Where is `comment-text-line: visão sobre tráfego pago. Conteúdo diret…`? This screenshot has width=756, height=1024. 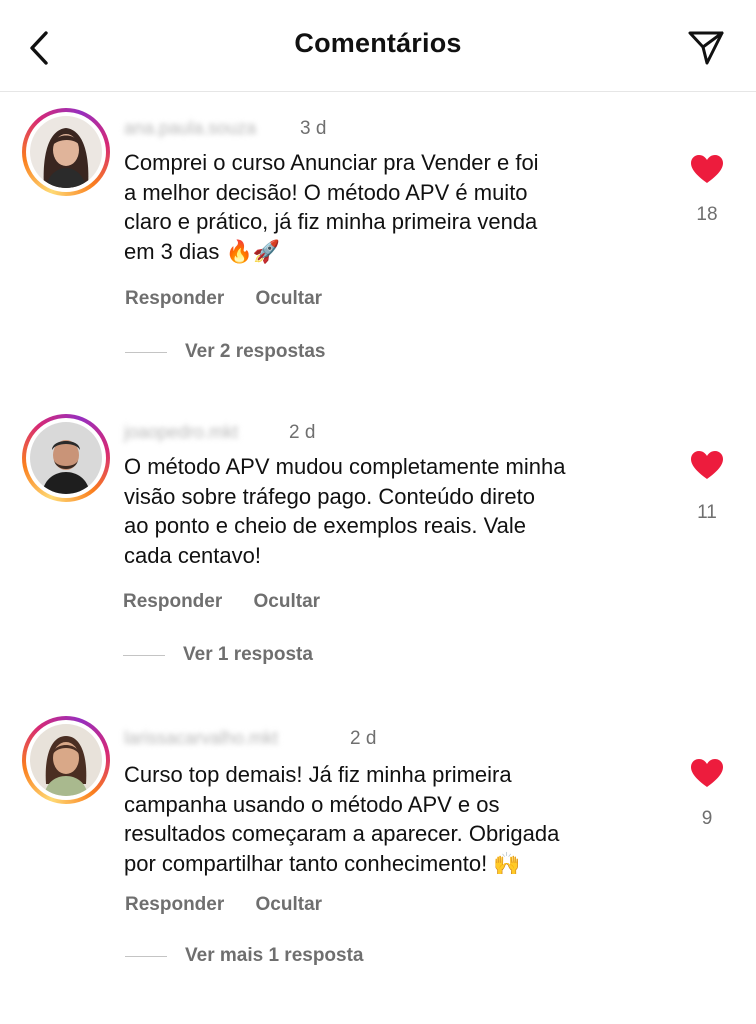
comment-text-line: visão sobre tráfego pago. Conteúdo diret… is located at coordinates (329, 496).